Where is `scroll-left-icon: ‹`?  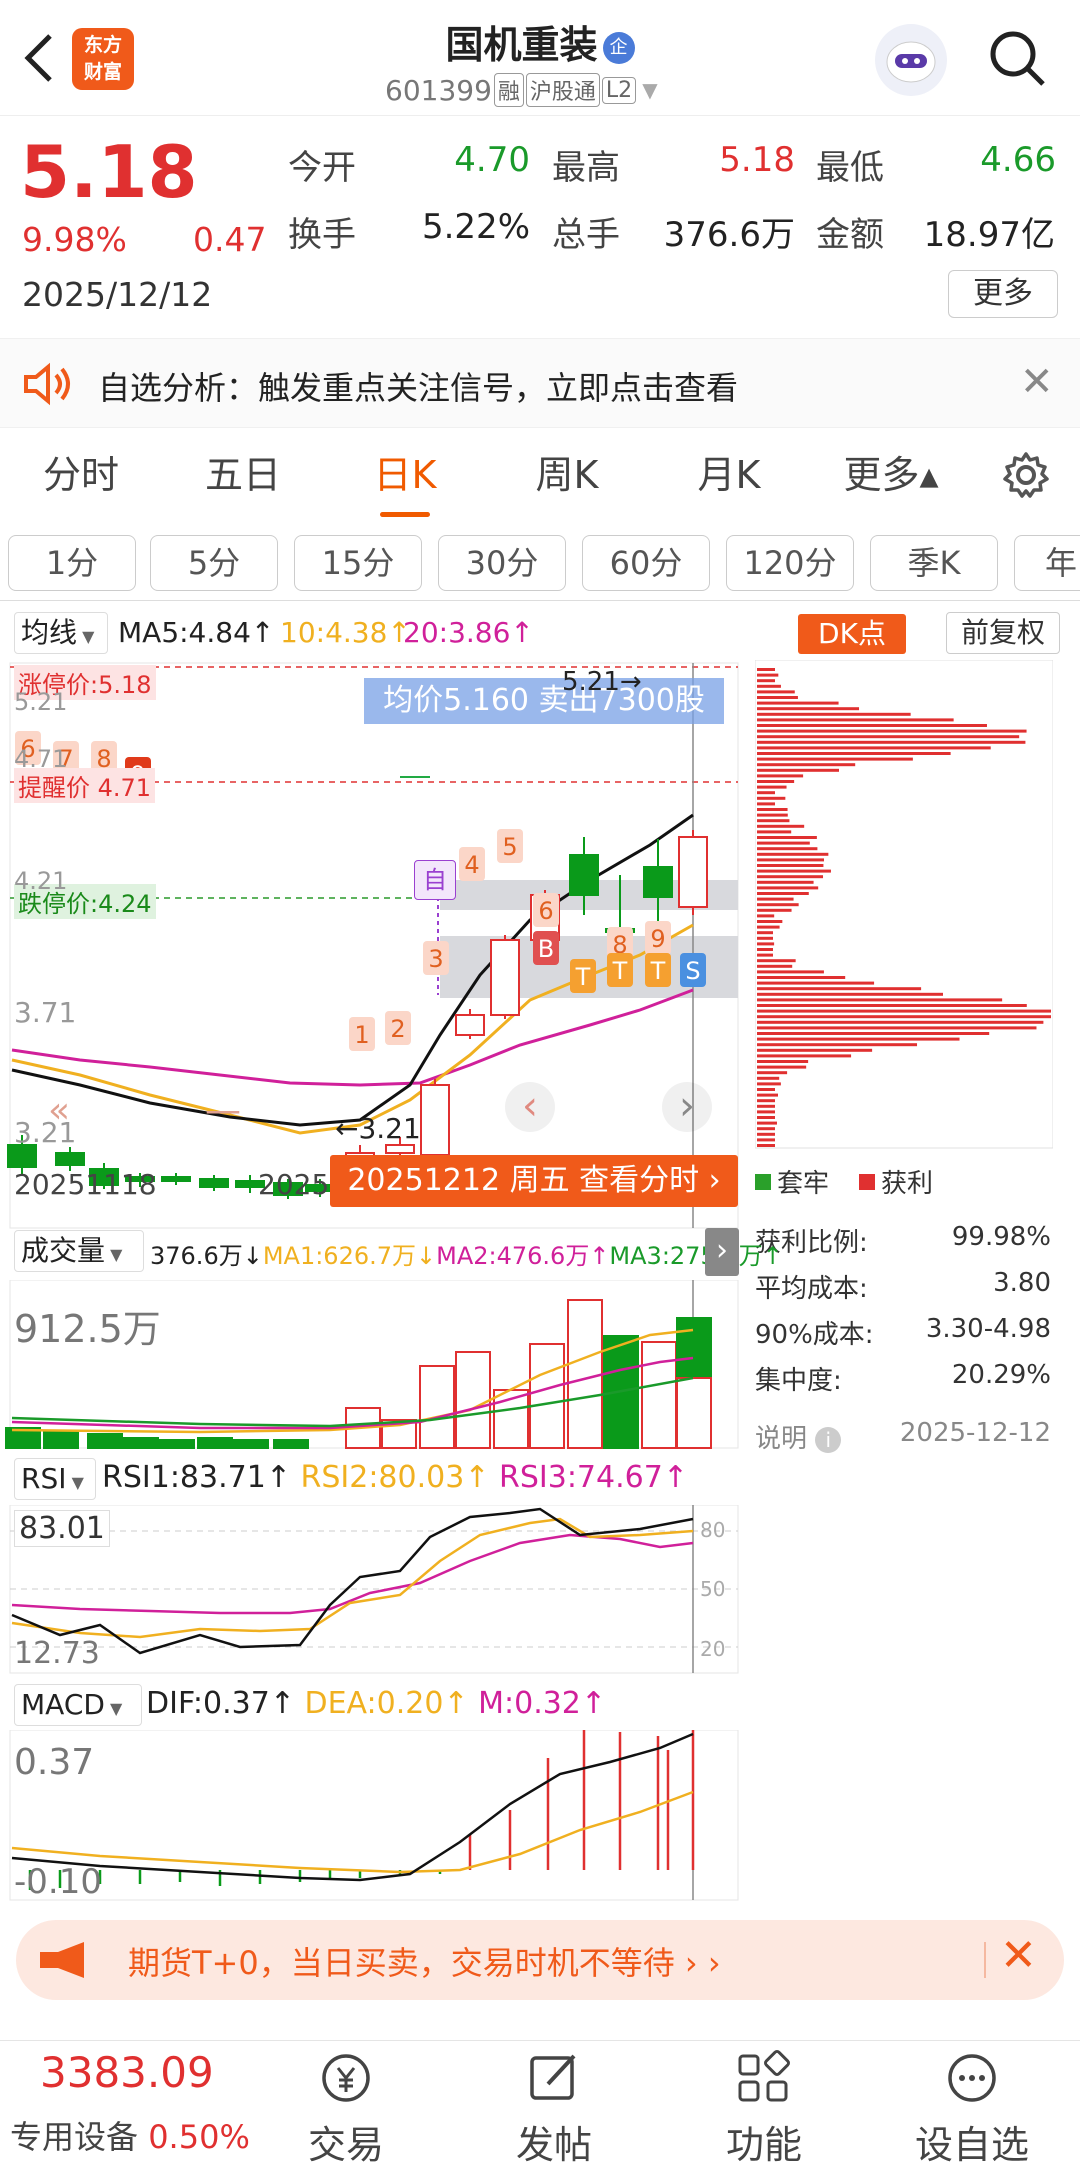
scroll-left-icon: ‹ is located at coordinates (530, 1107).